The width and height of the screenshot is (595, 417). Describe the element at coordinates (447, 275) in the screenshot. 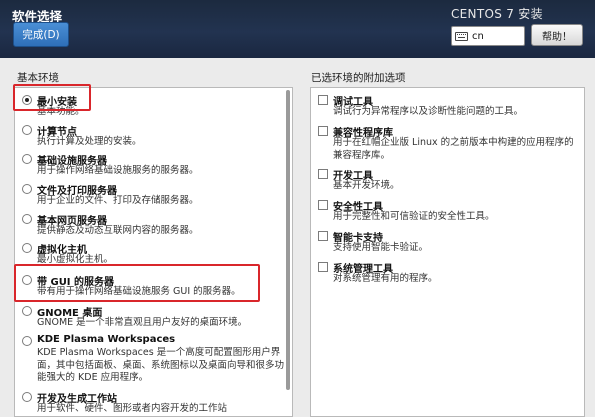

I see `addon-item-system-admin-tools: 系统管理工具 对系统管理有用的程序。` at that location.